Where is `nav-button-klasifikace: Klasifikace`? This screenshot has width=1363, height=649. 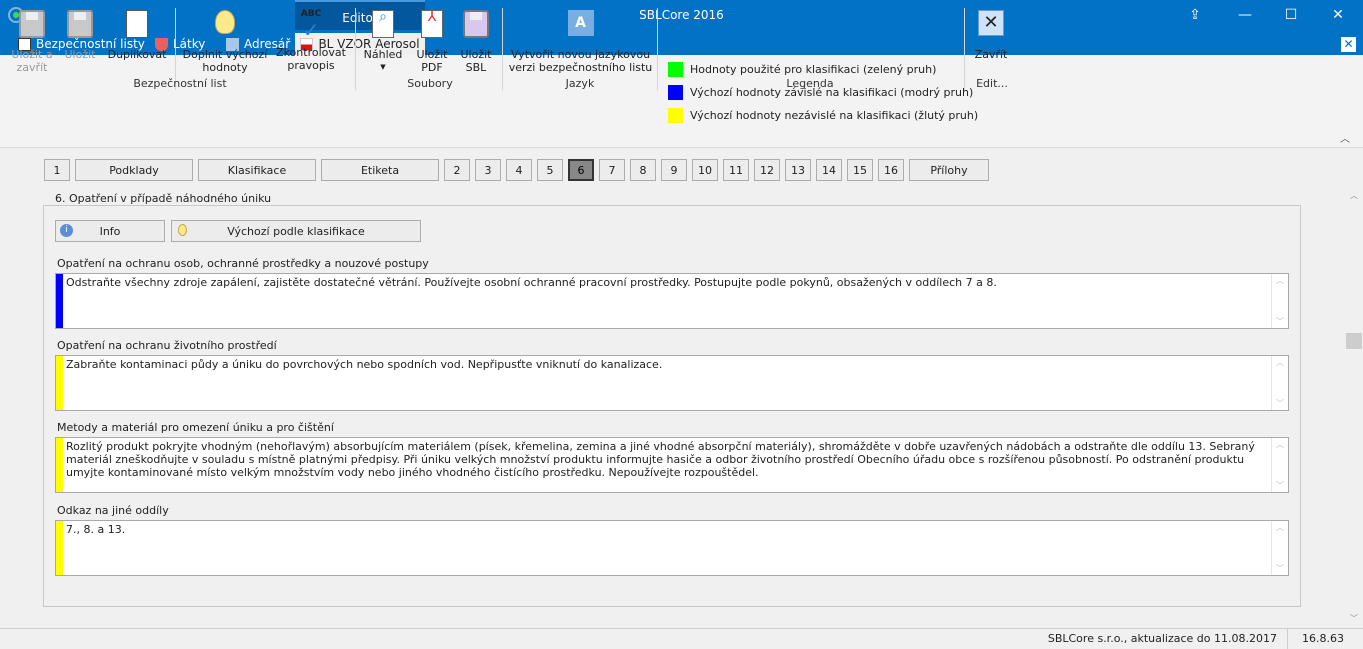
nav-button-klasifikace: Klasifikace is located at coordinates (257, 170).